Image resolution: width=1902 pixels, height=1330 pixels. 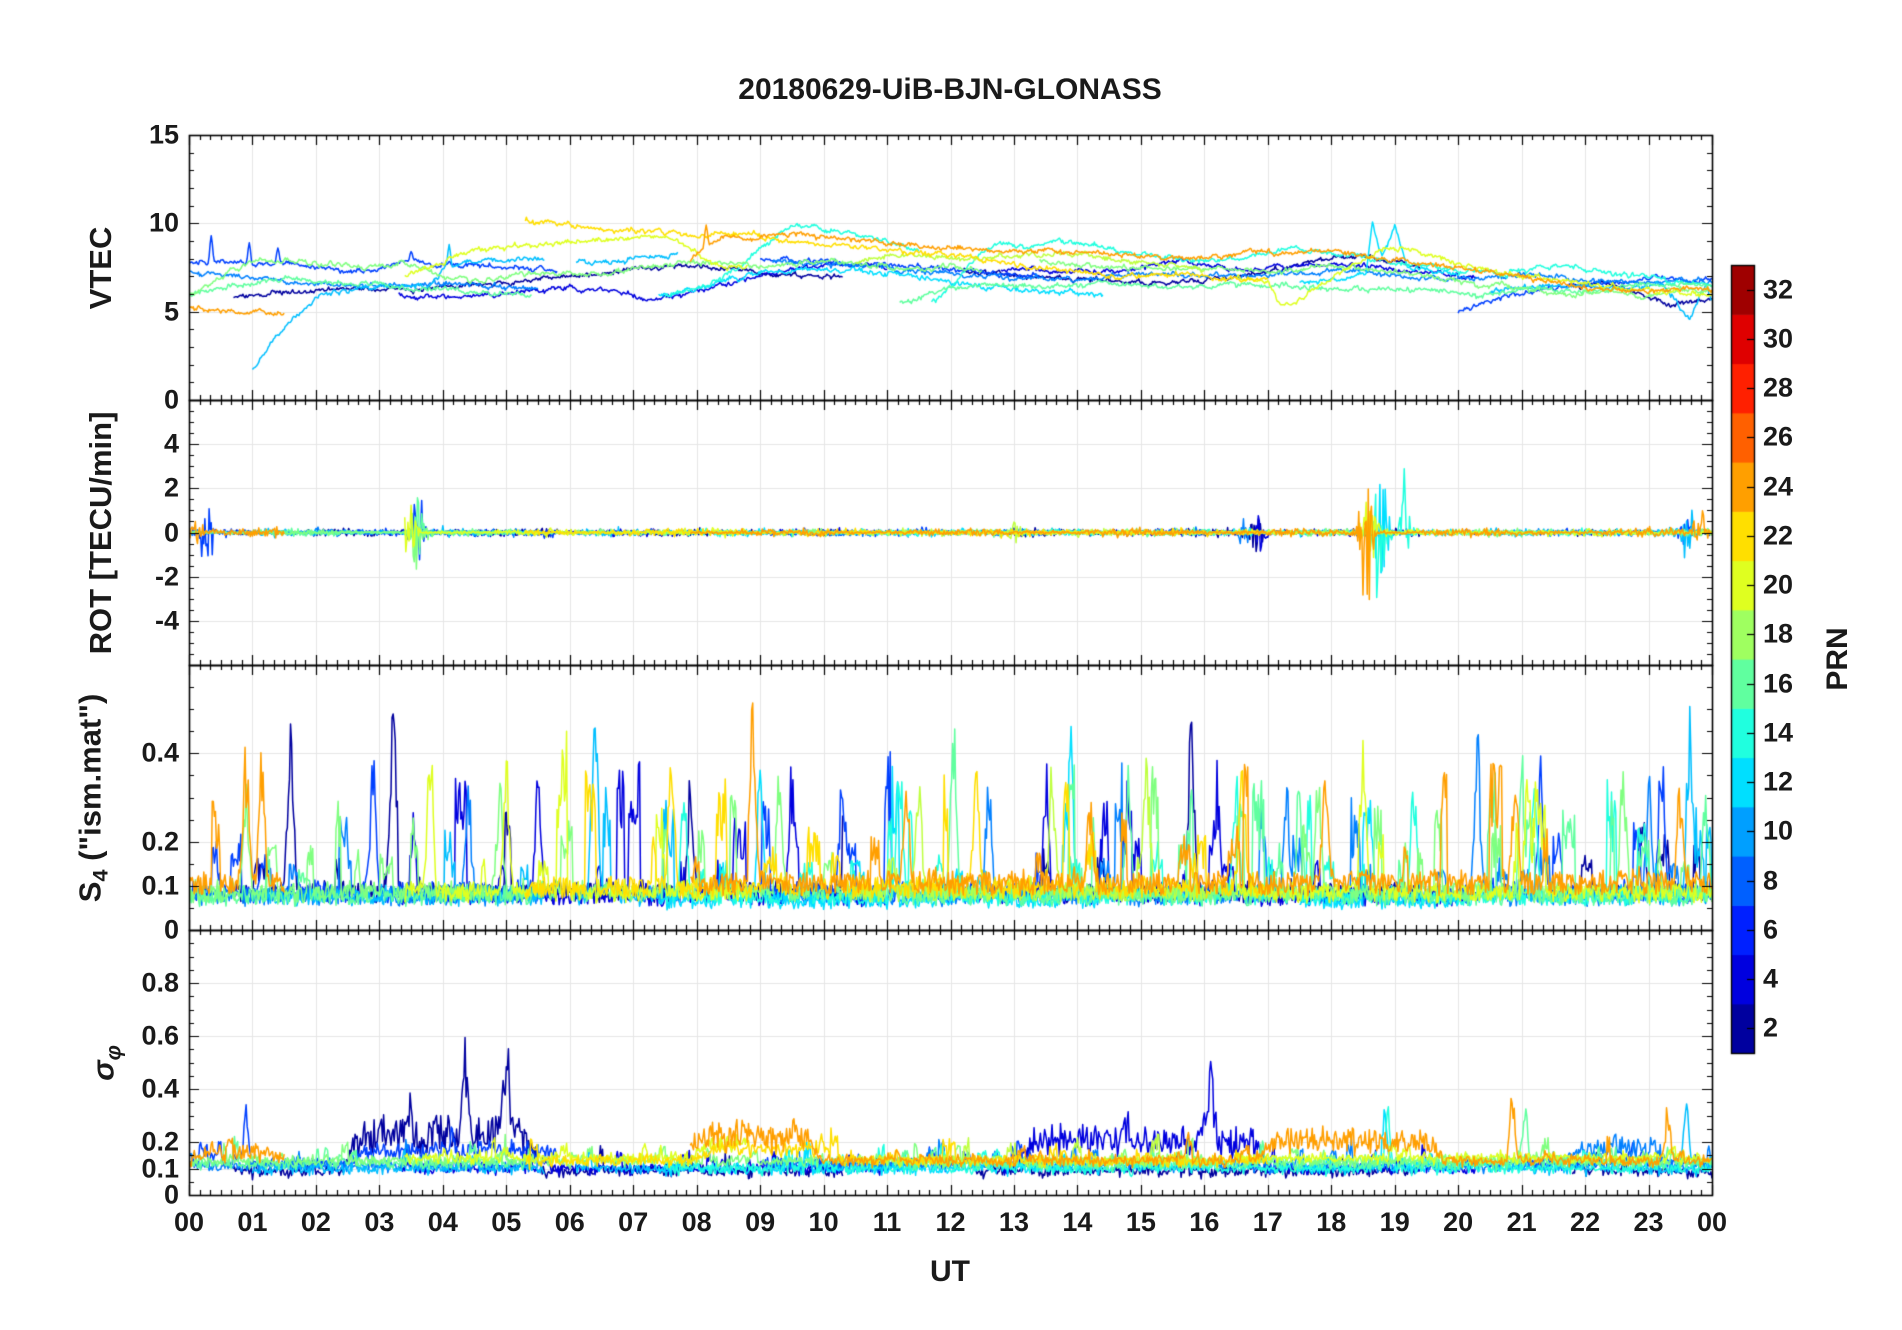 I want to click on colorbar-tick-label: 20, so click(x=1778, y=584).